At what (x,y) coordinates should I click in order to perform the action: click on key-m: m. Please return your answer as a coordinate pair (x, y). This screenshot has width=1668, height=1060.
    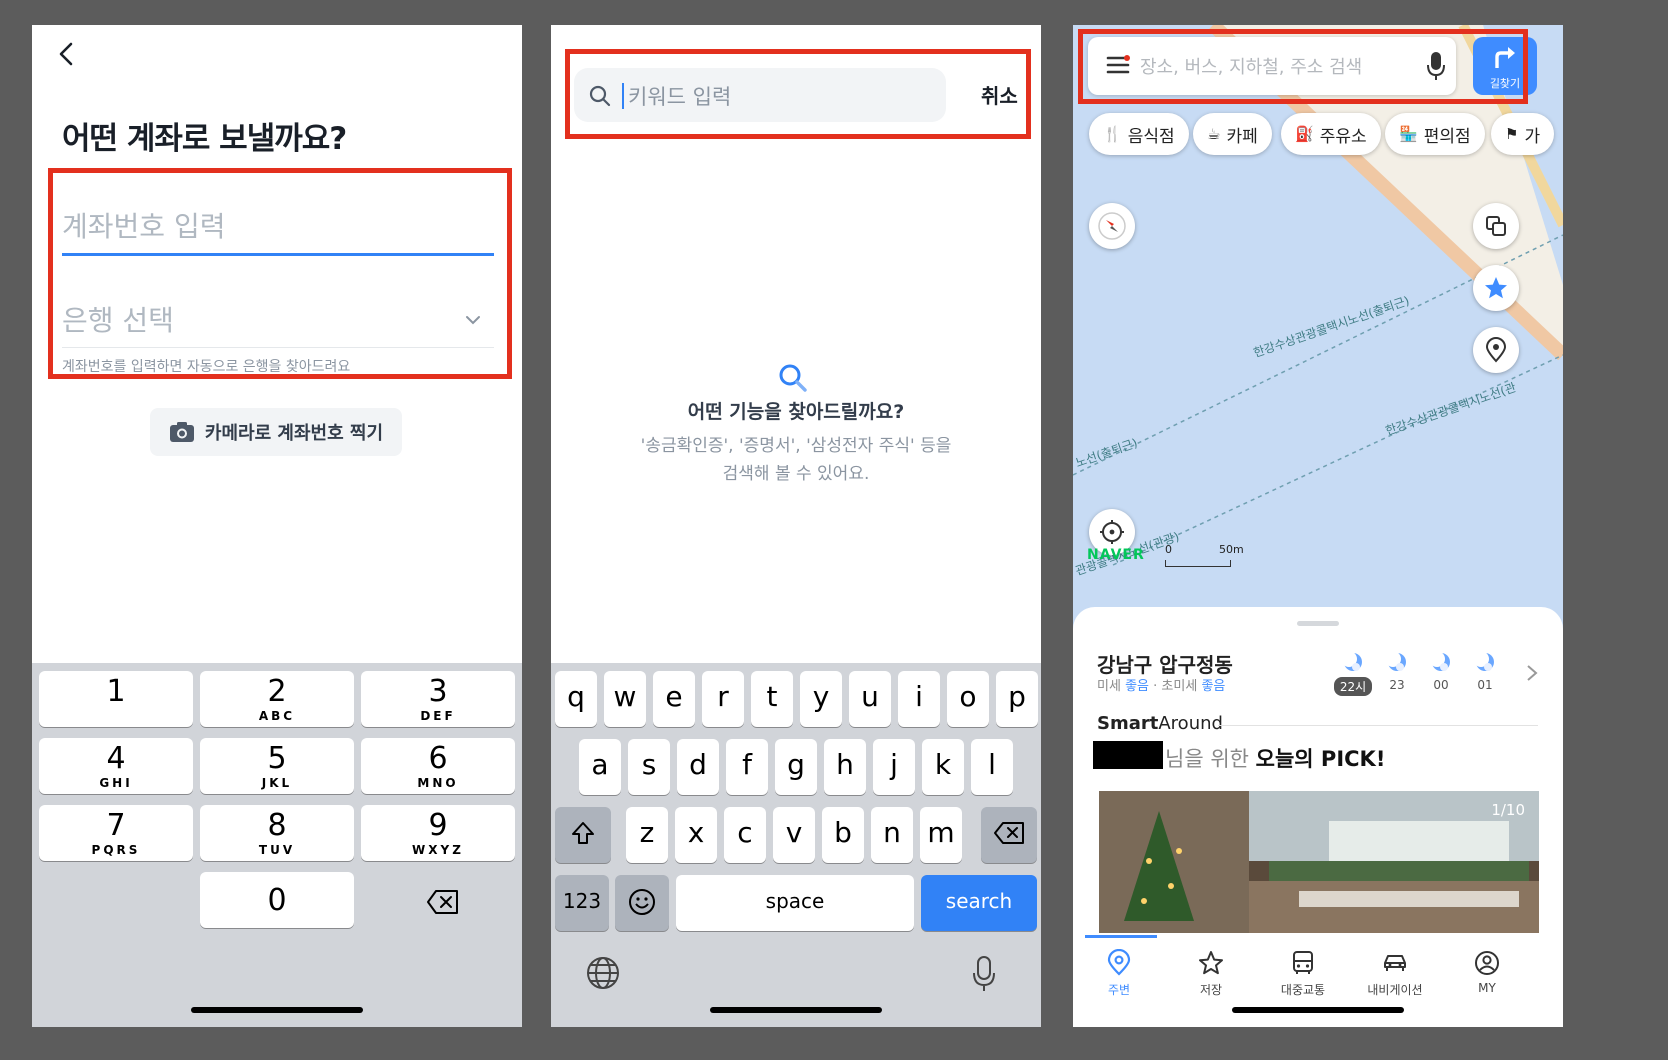
    Looking at the image, I should click on (941, 835).